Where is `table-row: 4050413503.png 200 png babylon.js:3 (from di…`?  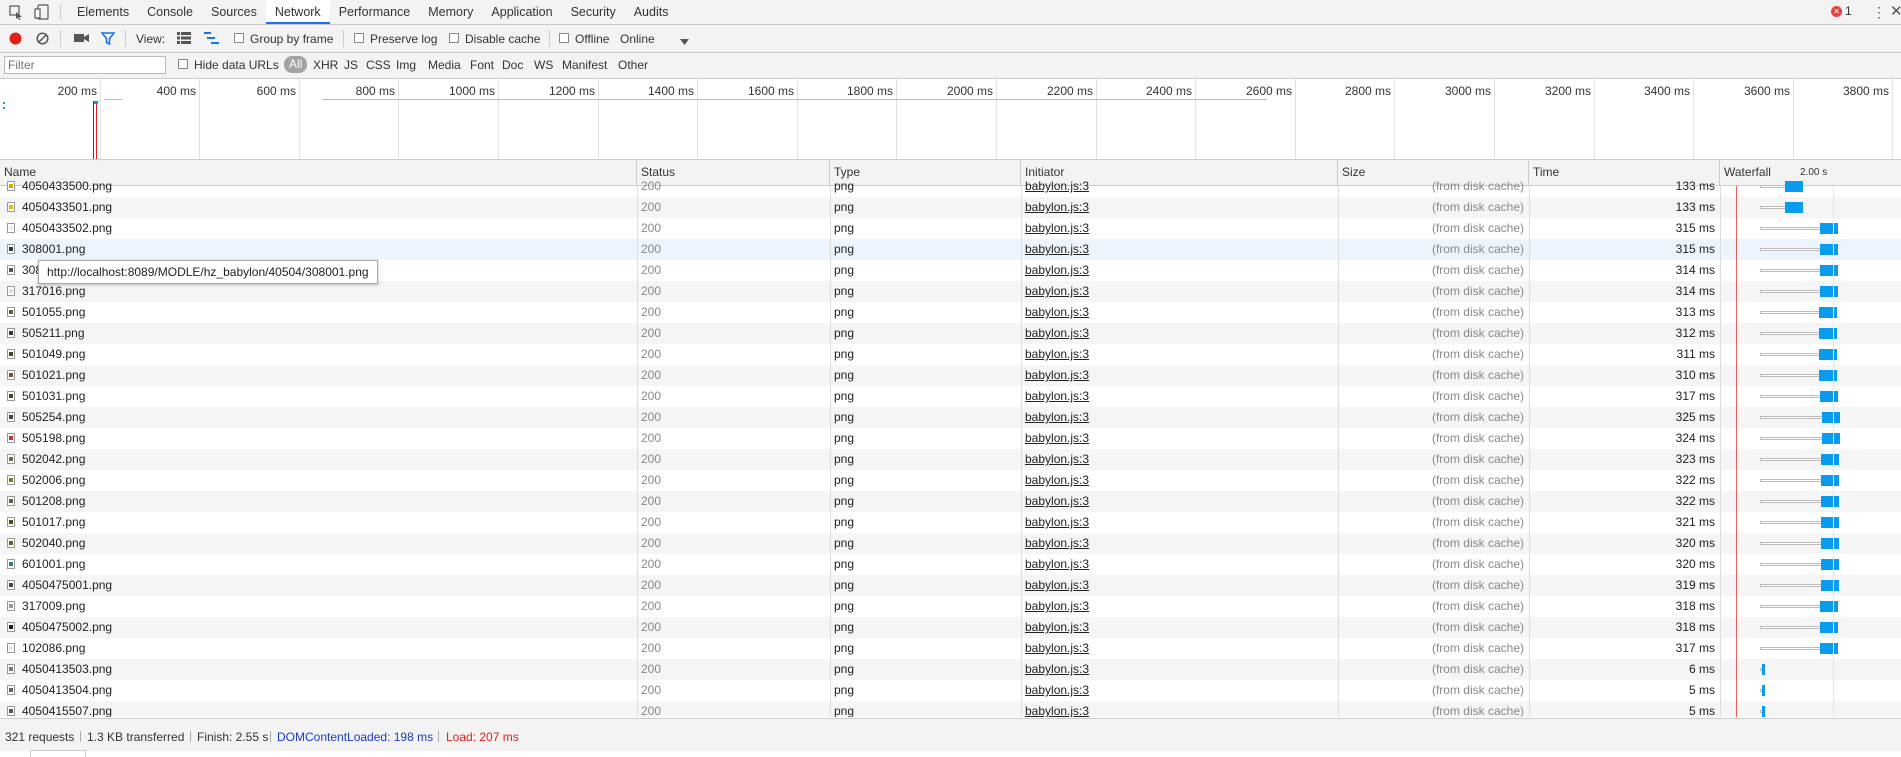 table-row: 4050413503.png 200 png babylon.js:3 (from di… is located at coordinates (950, 669).